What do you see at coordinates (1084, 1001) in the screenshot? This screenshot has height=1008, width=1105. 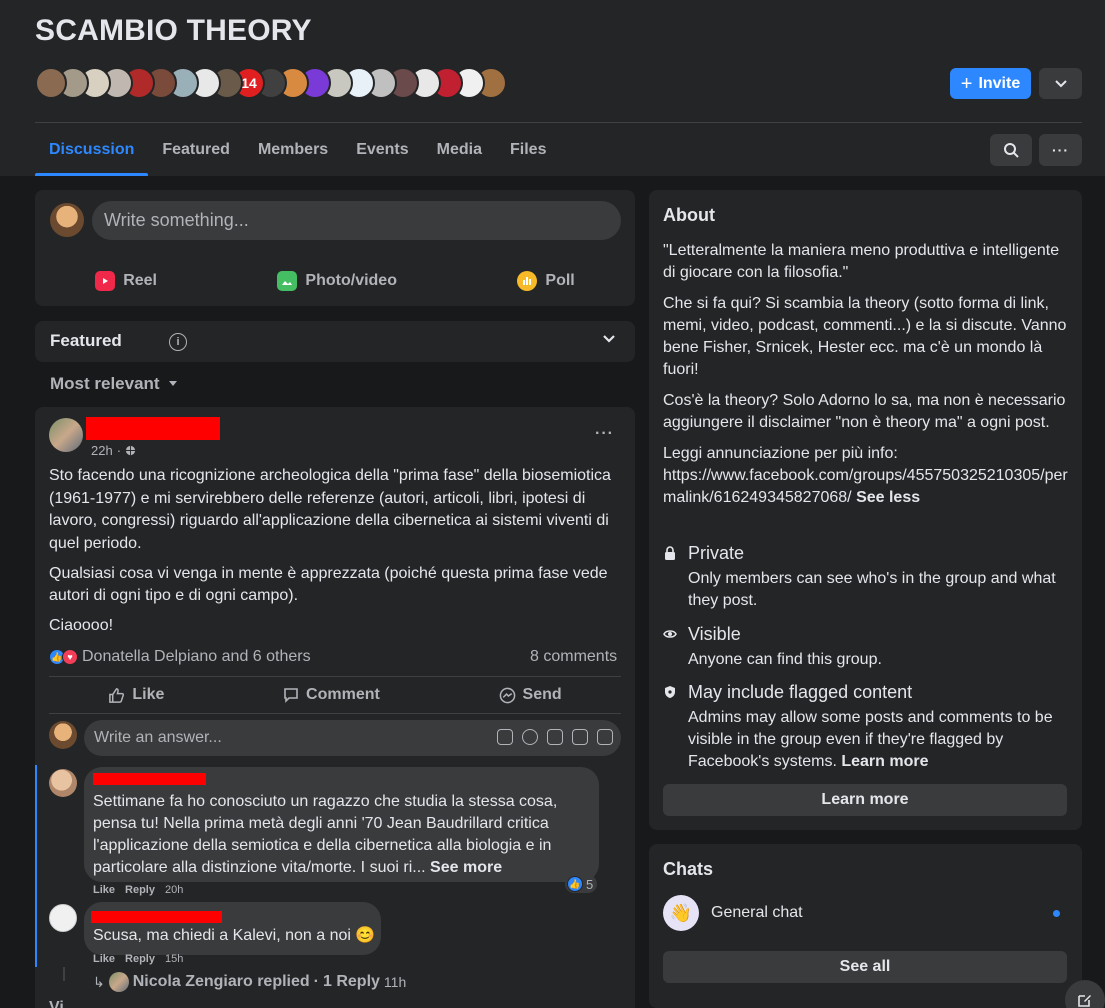 I see `compose-icon` at bounding box center [1084, 1001].